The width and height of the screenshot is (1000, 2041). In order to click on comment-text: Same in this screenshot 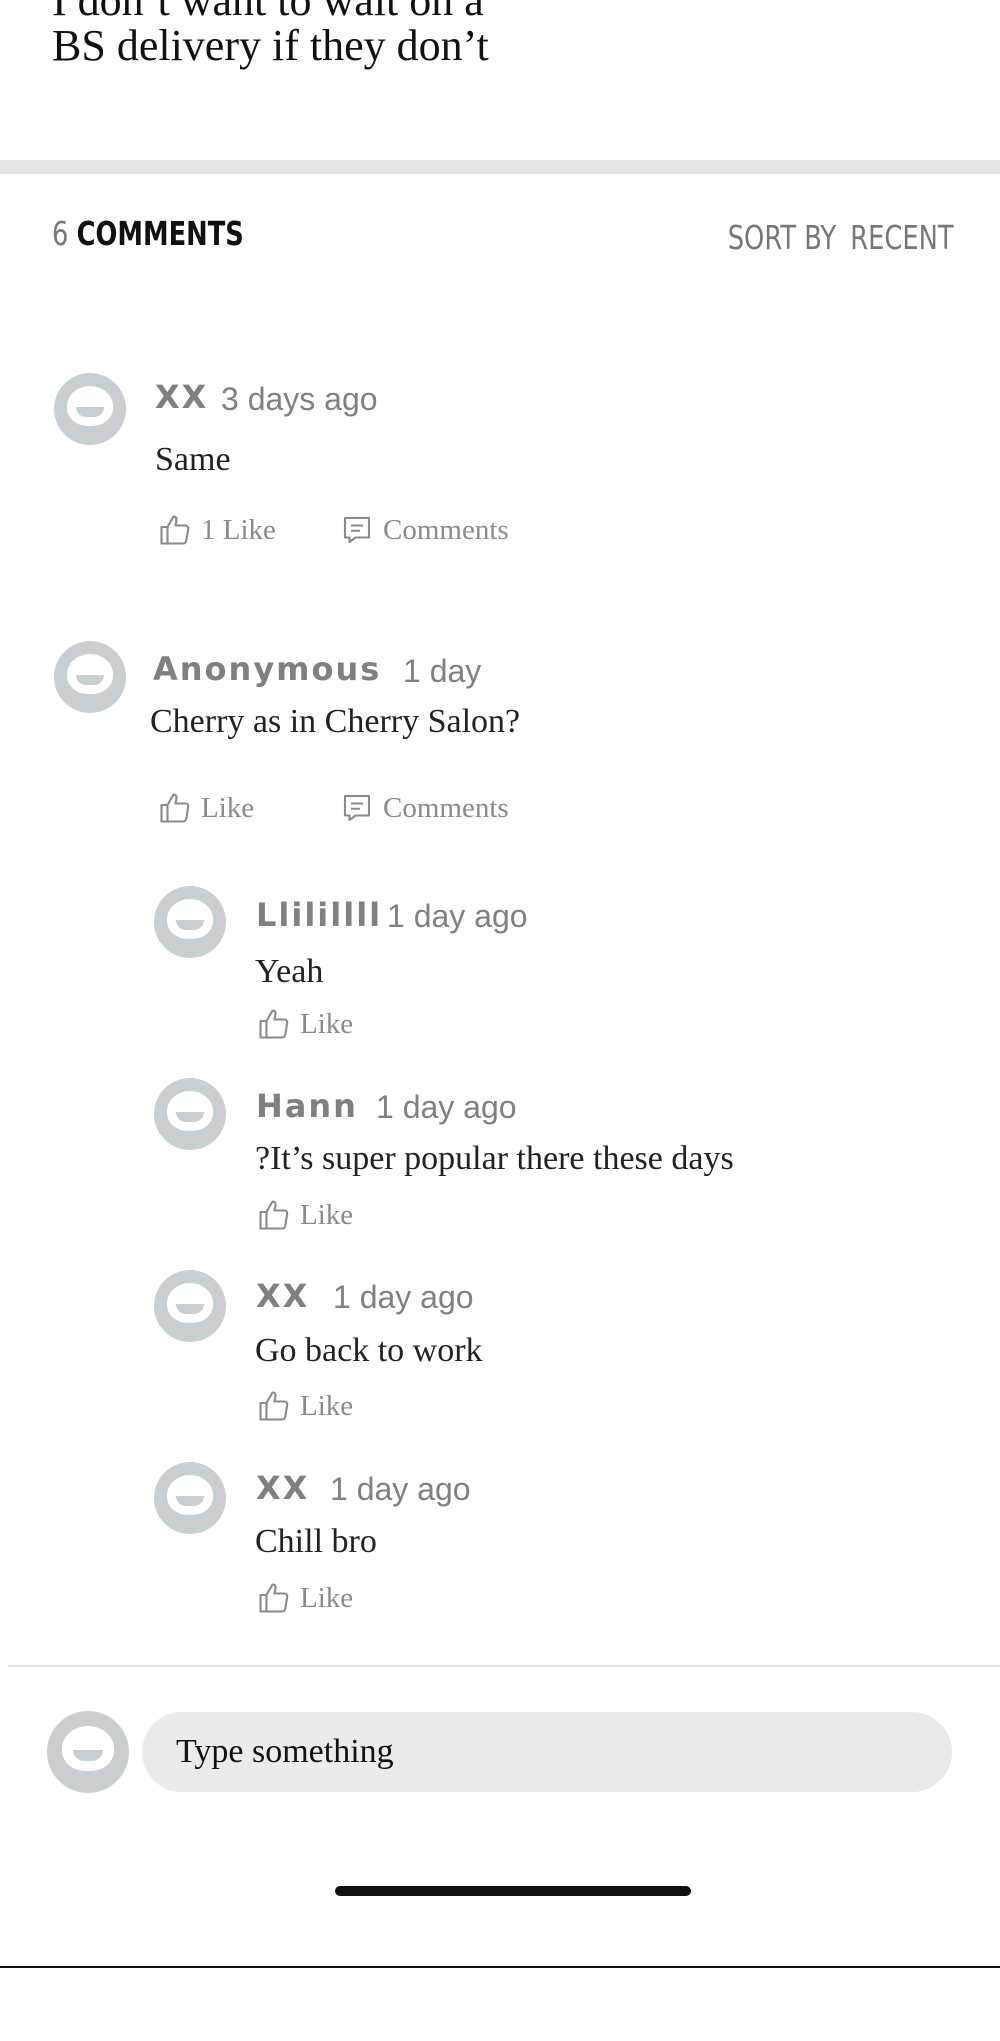, I will do `click(193, 459)`.